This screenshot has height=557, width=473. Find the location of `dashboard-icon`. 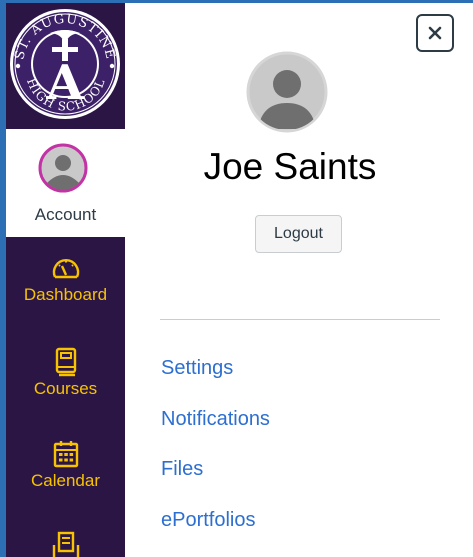

dashboard-icon is located at coordinates (65, 269).